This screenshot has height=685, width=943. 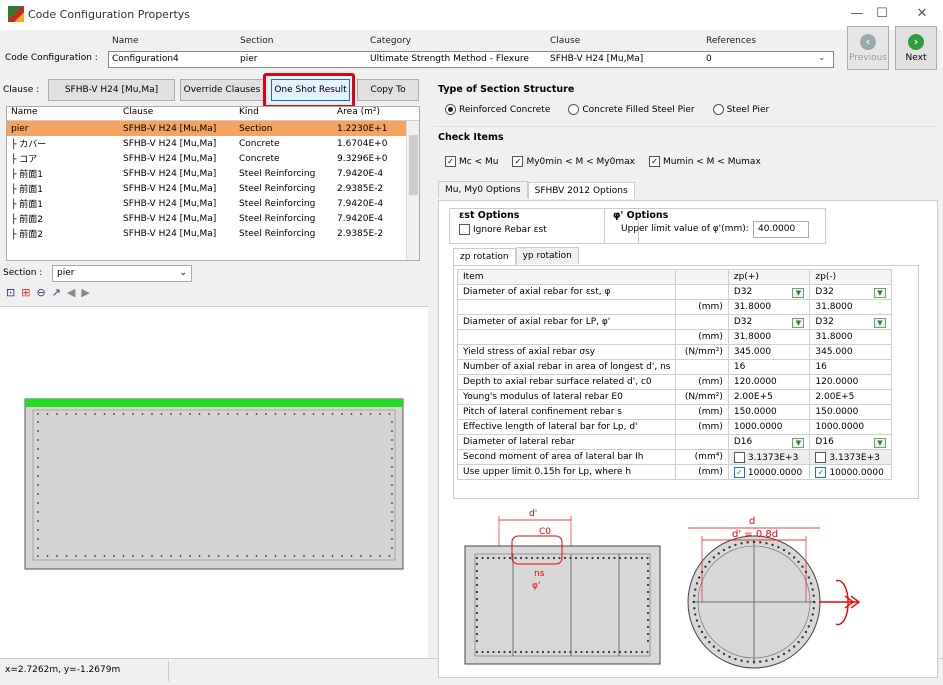 What do you see at coordinates (769, 367) in the screenshot?
I see `grid-zp-plus: 16` at bounding box center [769, 367].